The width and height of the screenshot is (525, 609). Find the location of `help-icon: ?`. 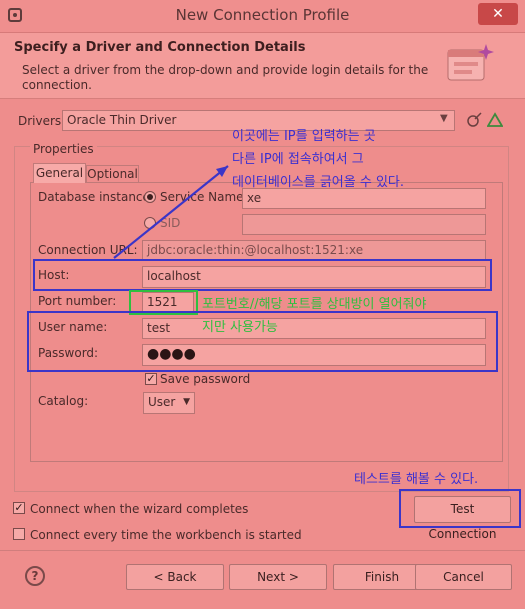

help-icon: ? is located at coordinates (35, 576).